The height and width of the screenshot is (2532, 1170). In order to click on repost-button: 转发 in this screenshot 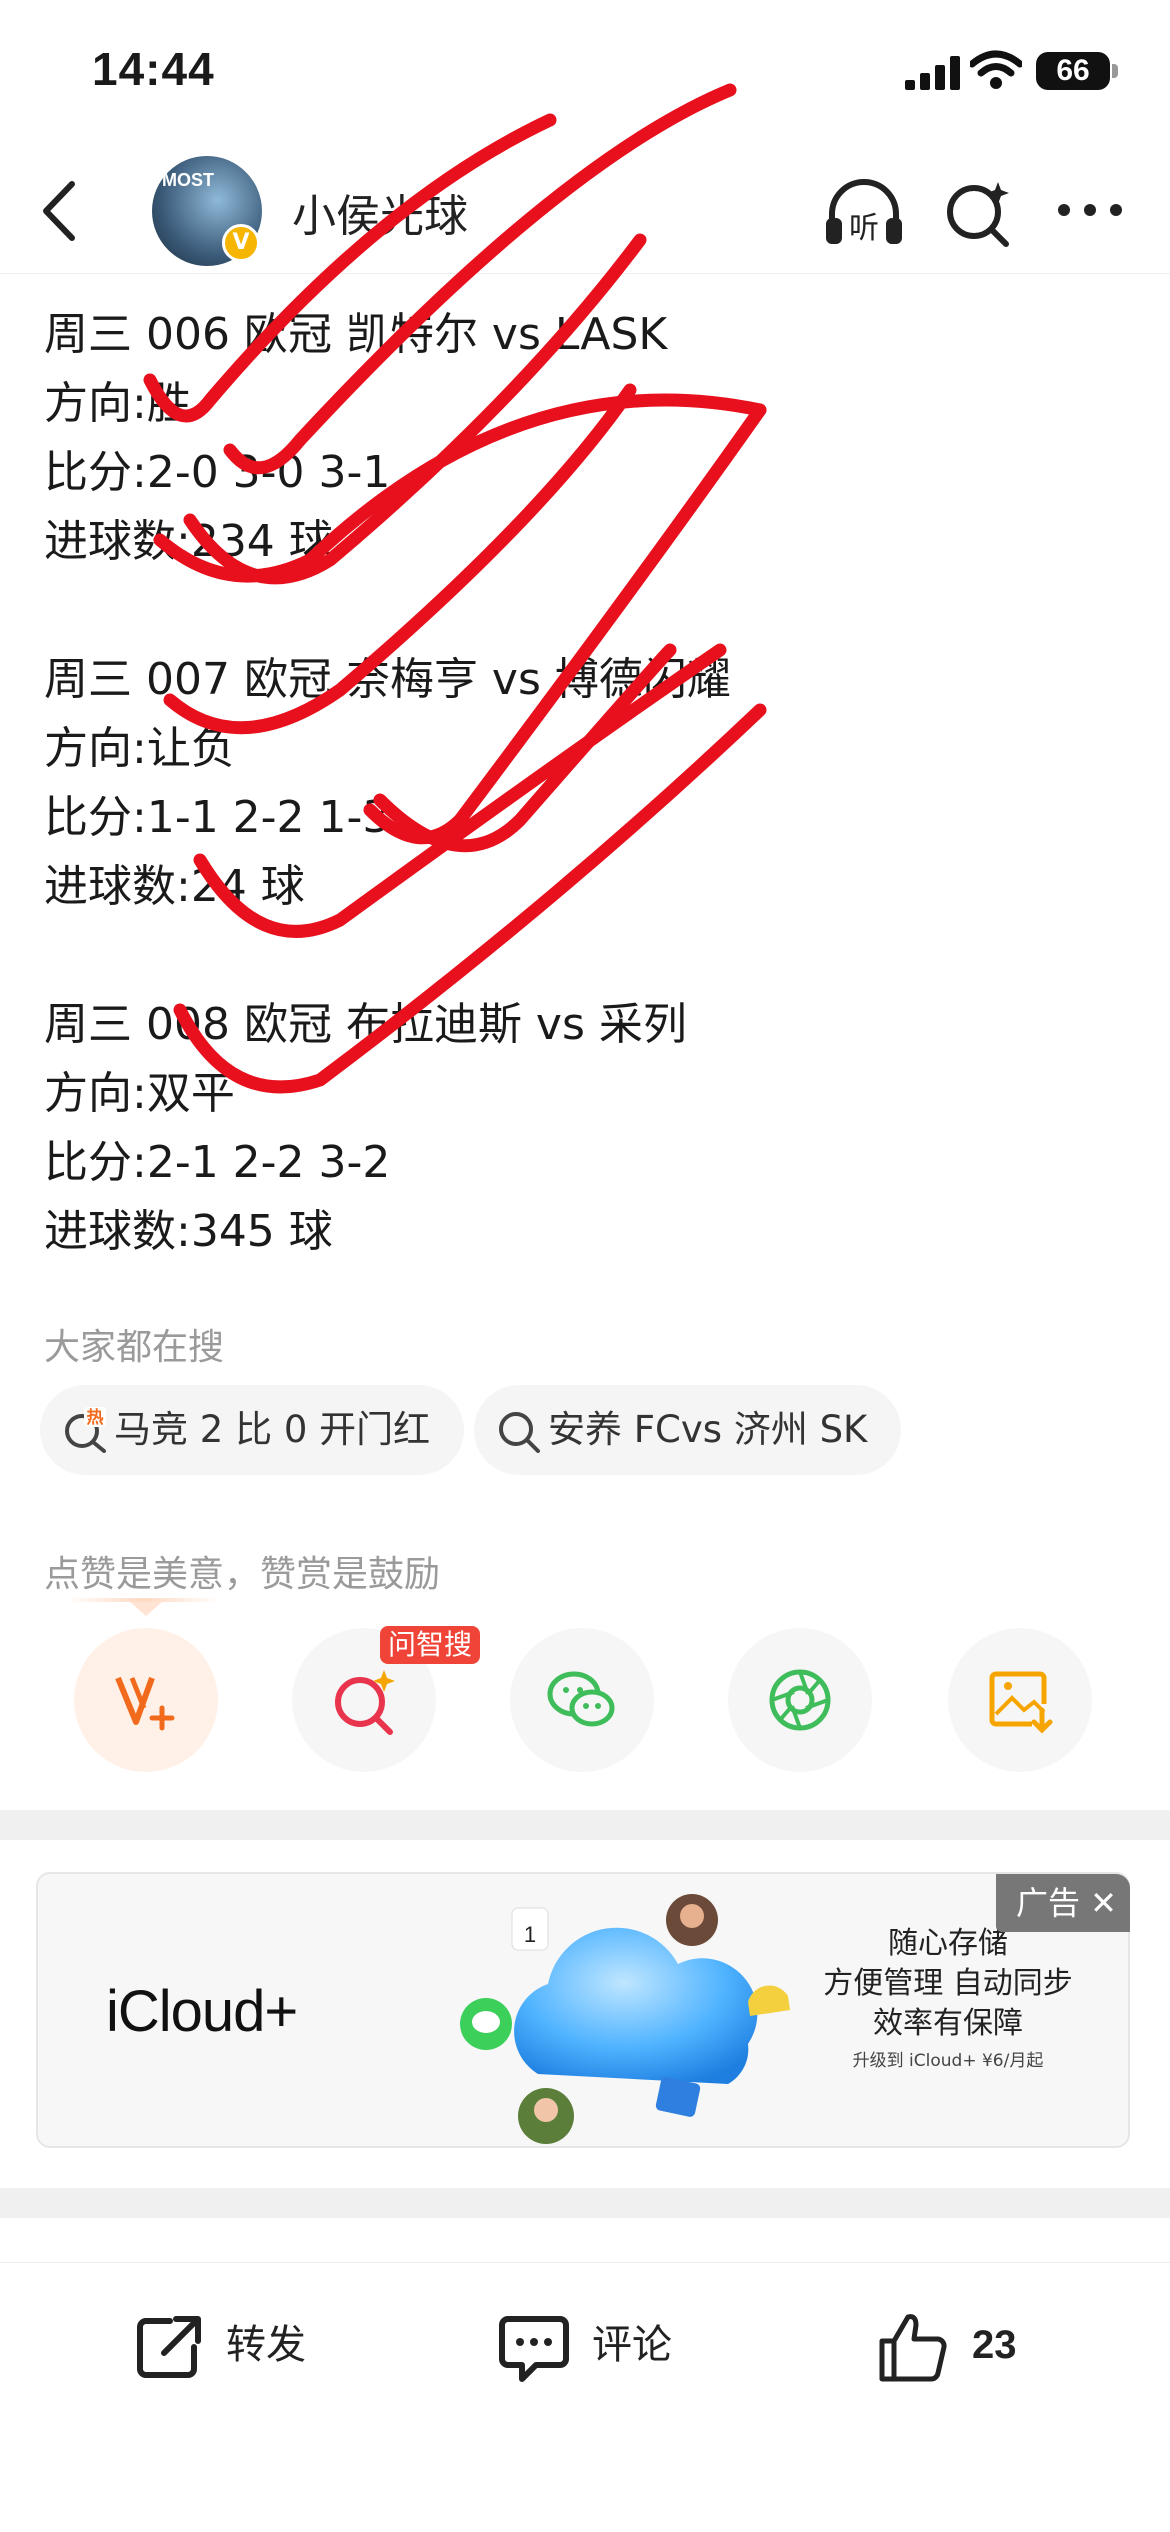, I will do `click(240, 2345)`.